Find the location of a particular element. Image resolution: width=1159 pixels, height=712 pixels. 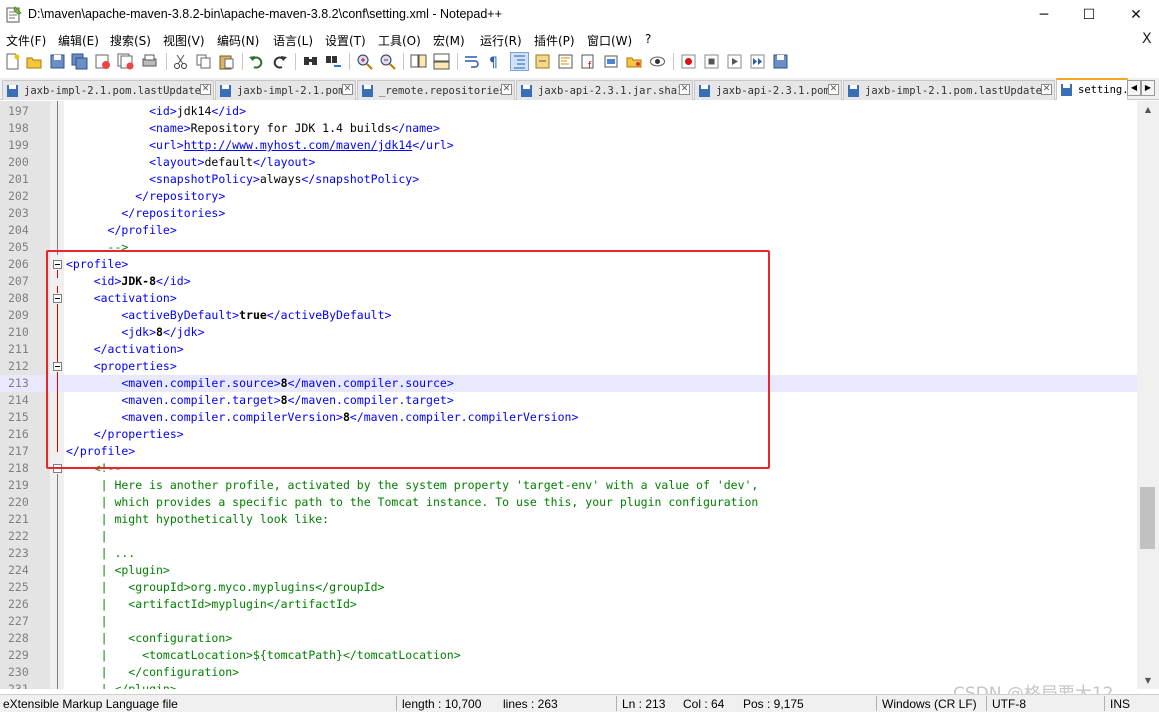

close-window-button: ✕ is located at coordinates (1136, 15).